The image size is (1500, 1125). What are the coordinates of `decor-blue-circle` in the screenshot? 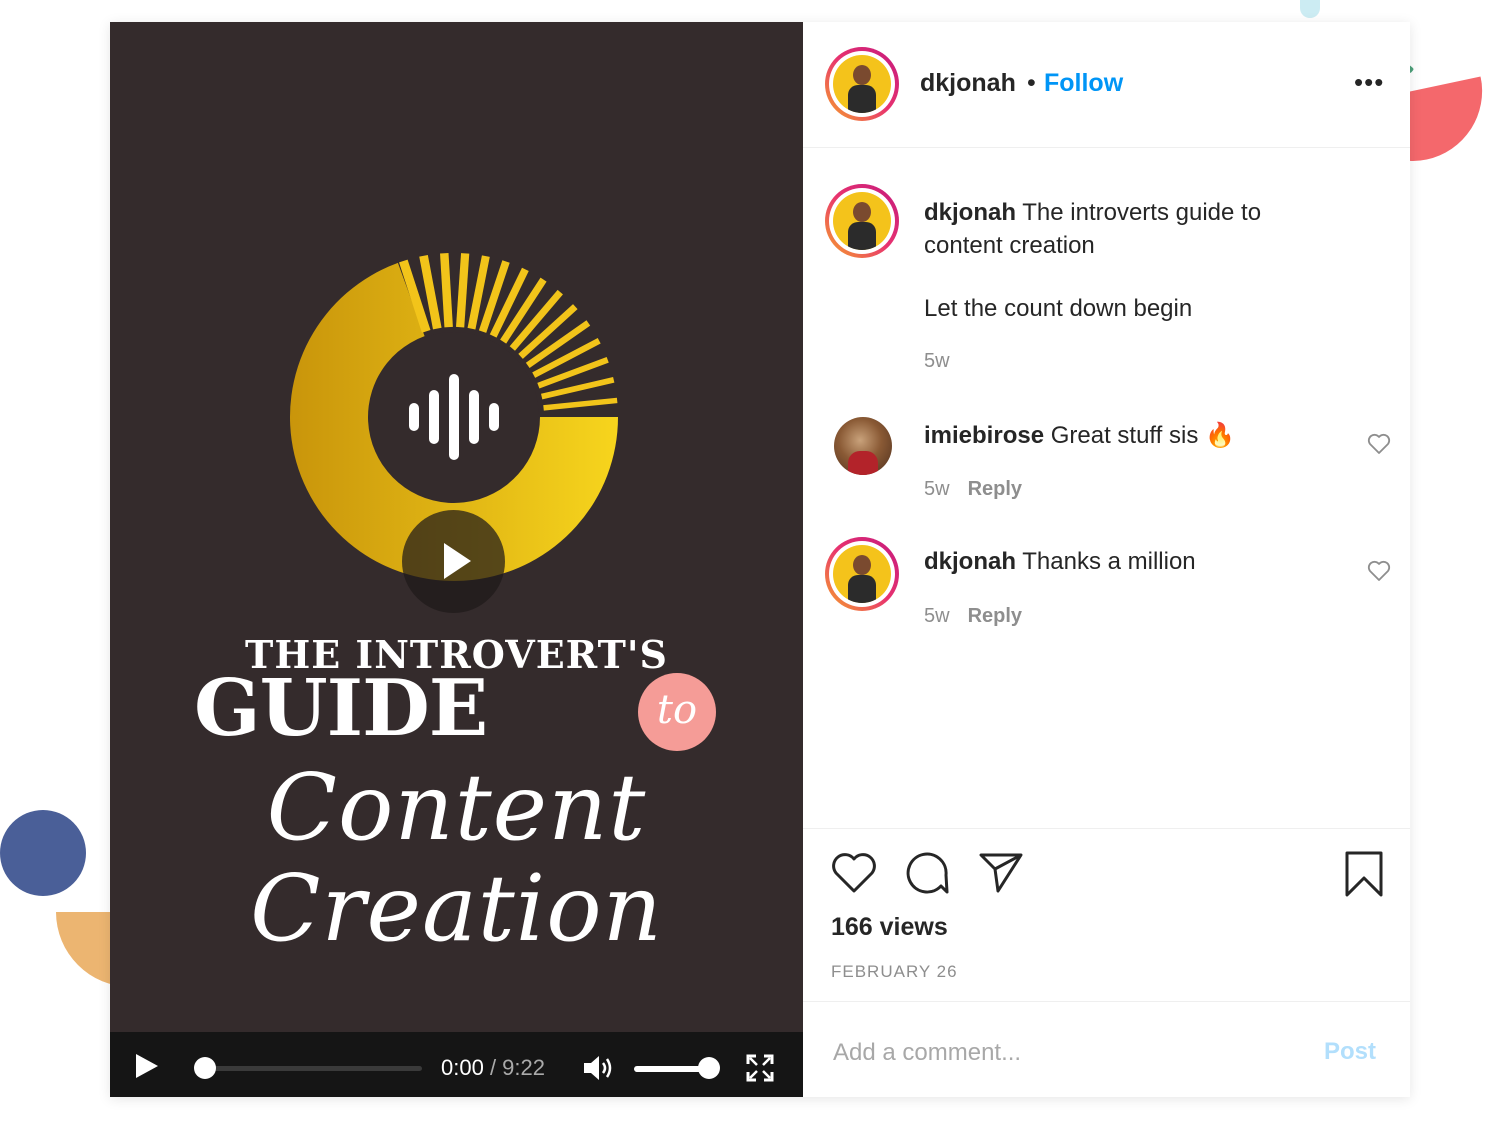 It's located at (43, 853).